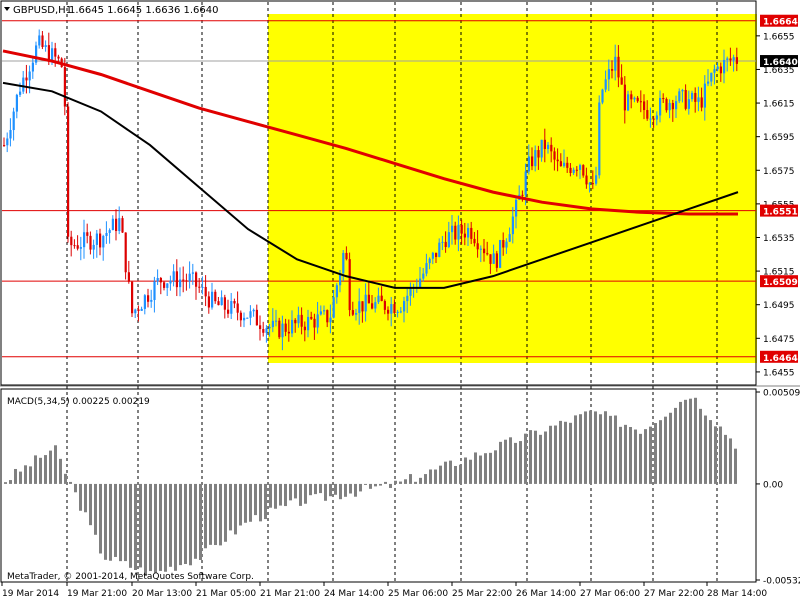  I want to click on time-label: 28 Mar 14:00, so click(737, 594).